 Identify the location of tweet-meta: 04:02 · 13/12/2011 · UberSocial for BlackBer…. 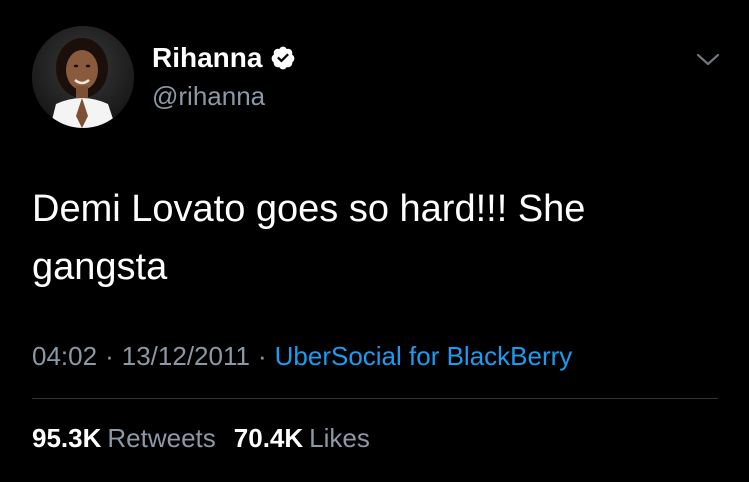
(302, 356).